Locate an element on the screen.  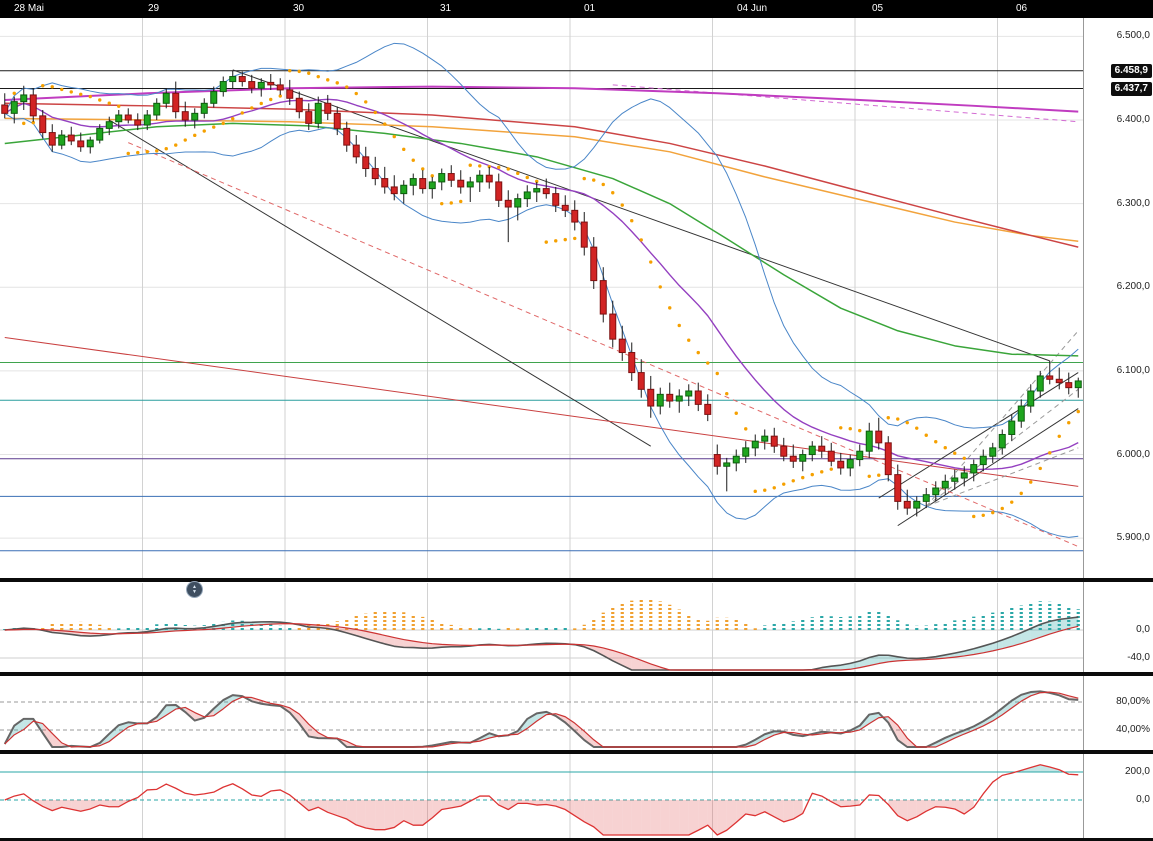
macd-axis-label: 0,0 is located at coordinates (1143, 629).